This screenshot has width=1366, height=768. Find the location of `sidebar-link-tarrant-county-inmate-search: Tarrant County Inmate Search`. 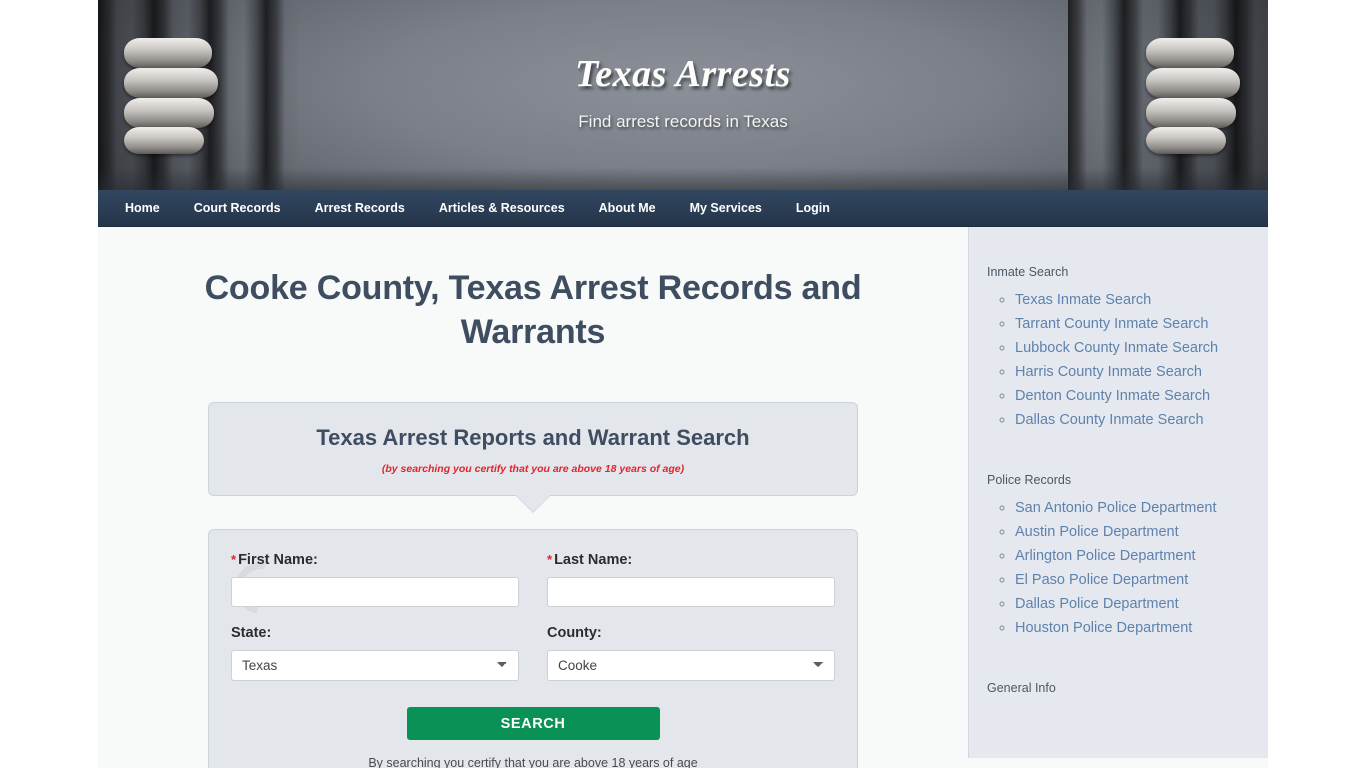

sidebar-link-tarrant-county-inmate-search: Tarrant County Inmate Search is located at coordinates (1111, 324).